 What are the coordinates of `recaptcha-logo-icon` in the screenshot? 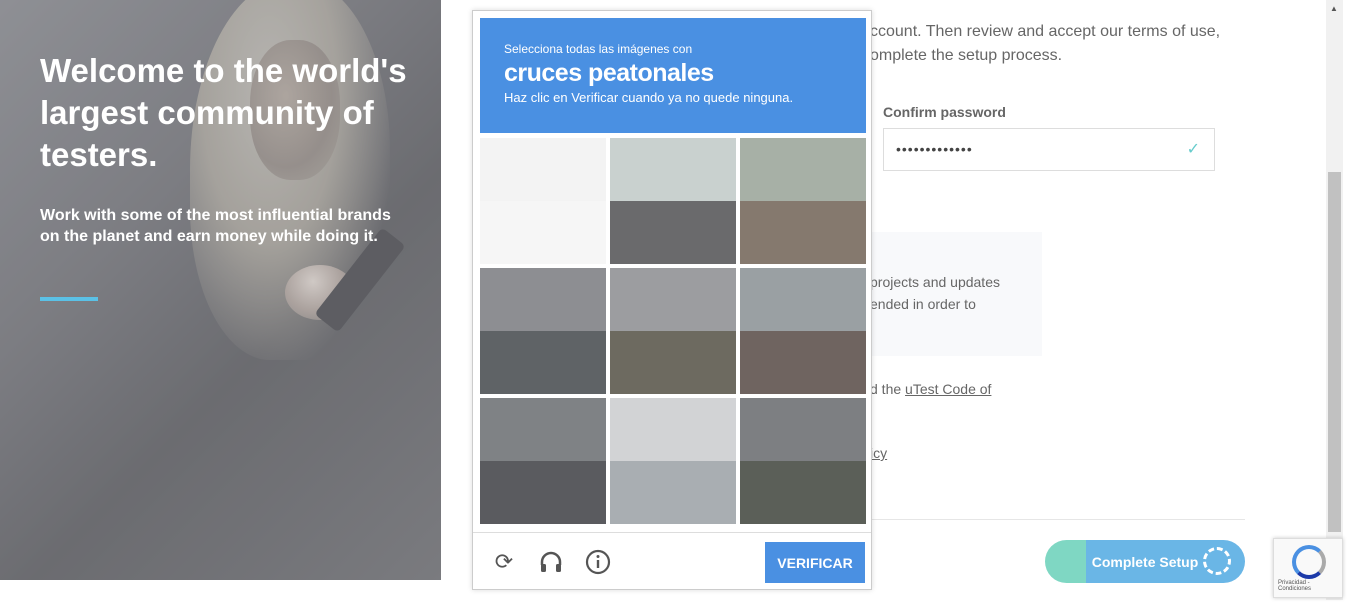 It's located at (1309, 562).